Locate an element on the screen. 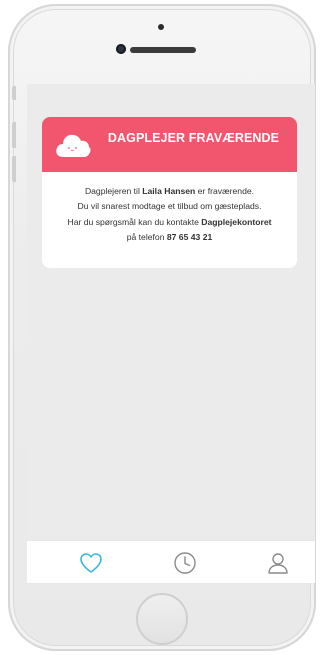  volume-down-button is located at coordinates (14, 169).